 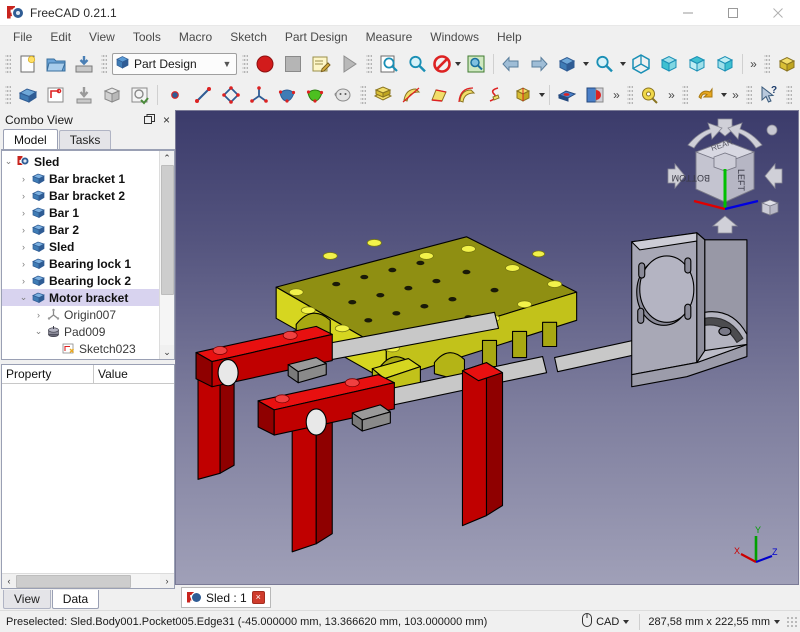 What do you see at coordinates (622, 64) in the screenshot?
I see `zoom-dropdown-icon` at bounding box center [622, 64].